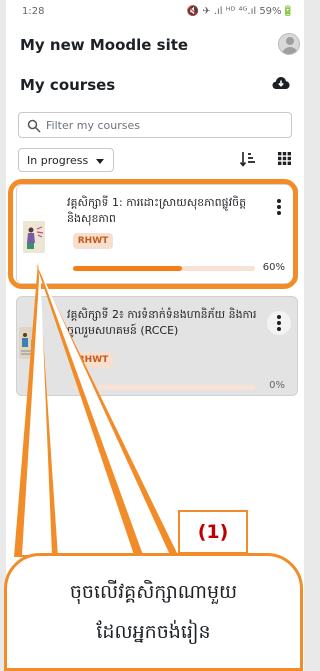 This screenshot has width=320, height=671. I want to click on progress-bar, so click(164, 387).